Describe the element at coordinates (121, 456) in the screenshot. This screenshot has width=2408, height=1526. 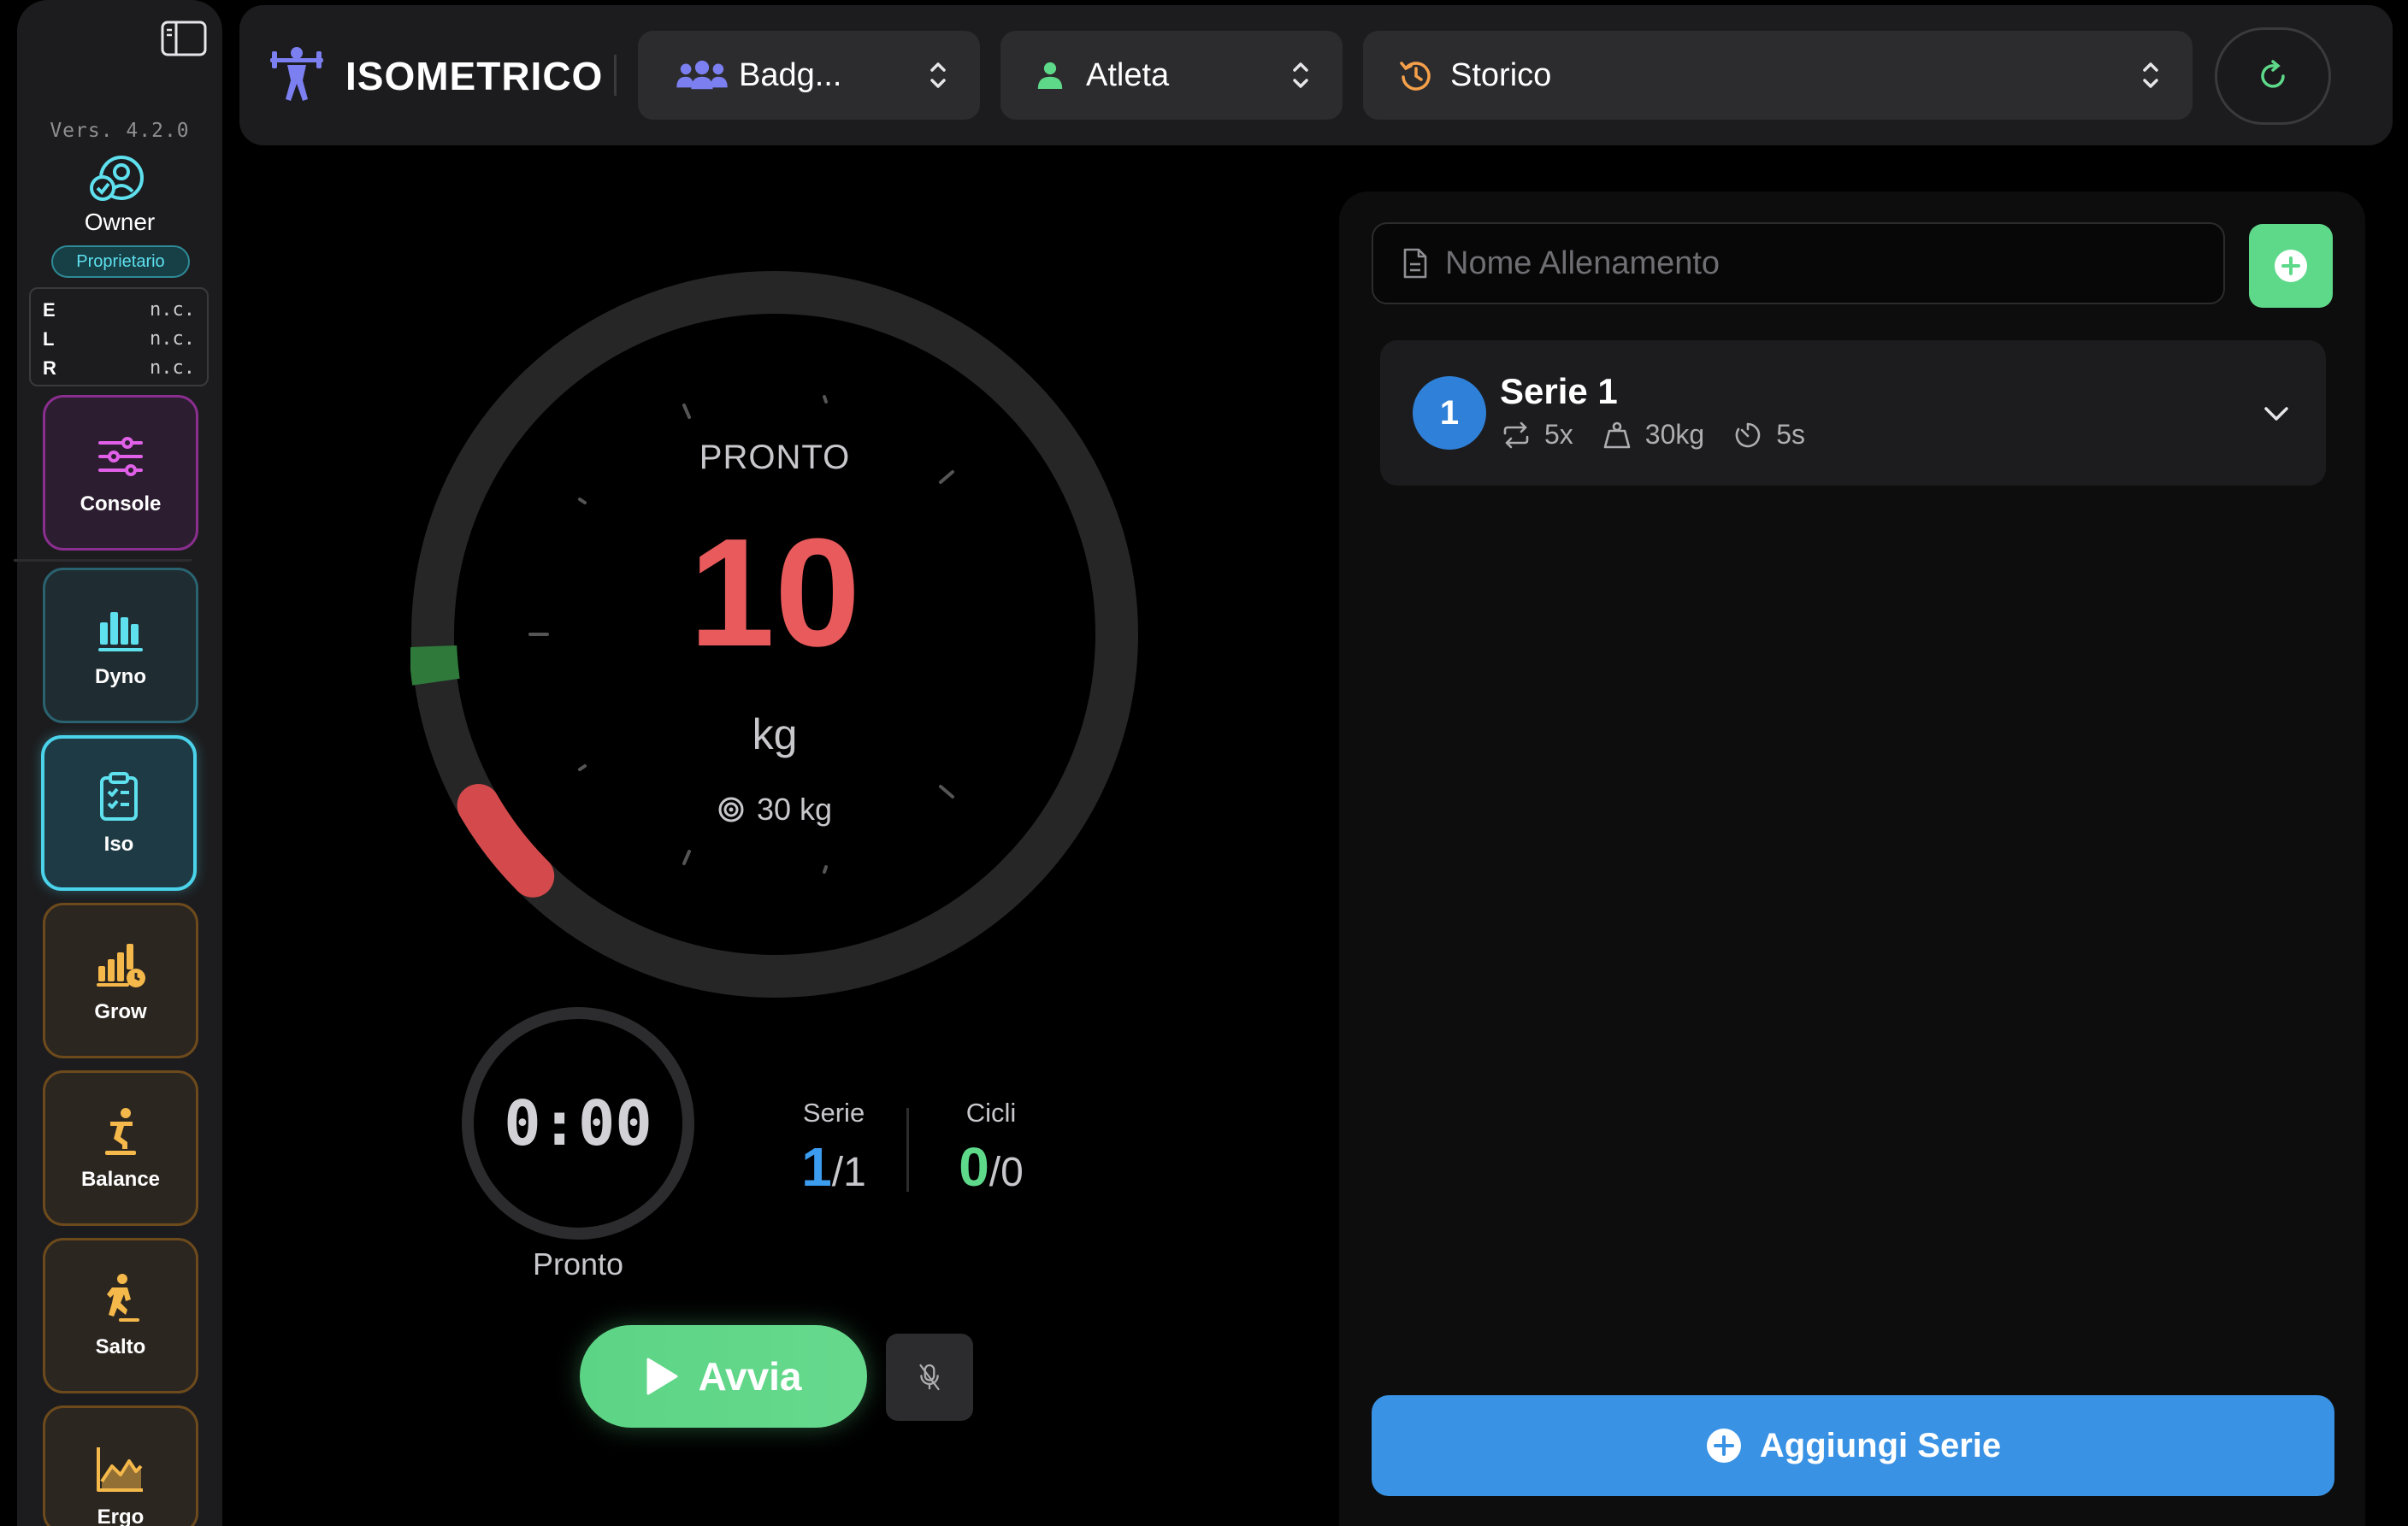
I see `sliders-icon` at that location.